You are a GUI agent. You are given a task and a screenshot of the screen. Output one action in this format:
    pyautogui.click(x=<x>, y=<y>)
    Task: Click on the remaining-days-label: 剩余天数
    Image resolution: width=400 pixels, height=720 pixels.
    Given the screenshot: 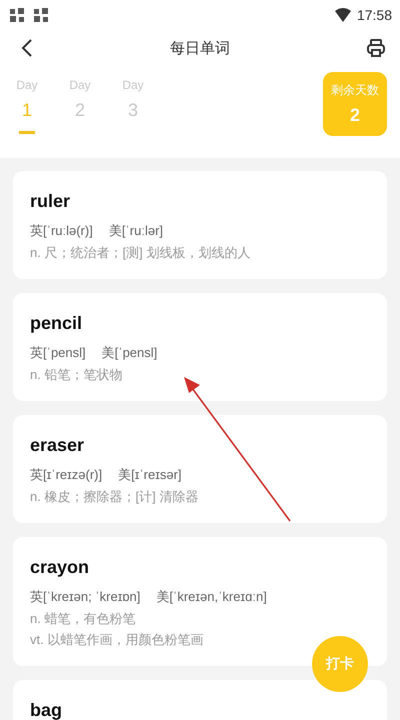 What is the action you would take?
    pyautogui.click(x=355, y=90)
    